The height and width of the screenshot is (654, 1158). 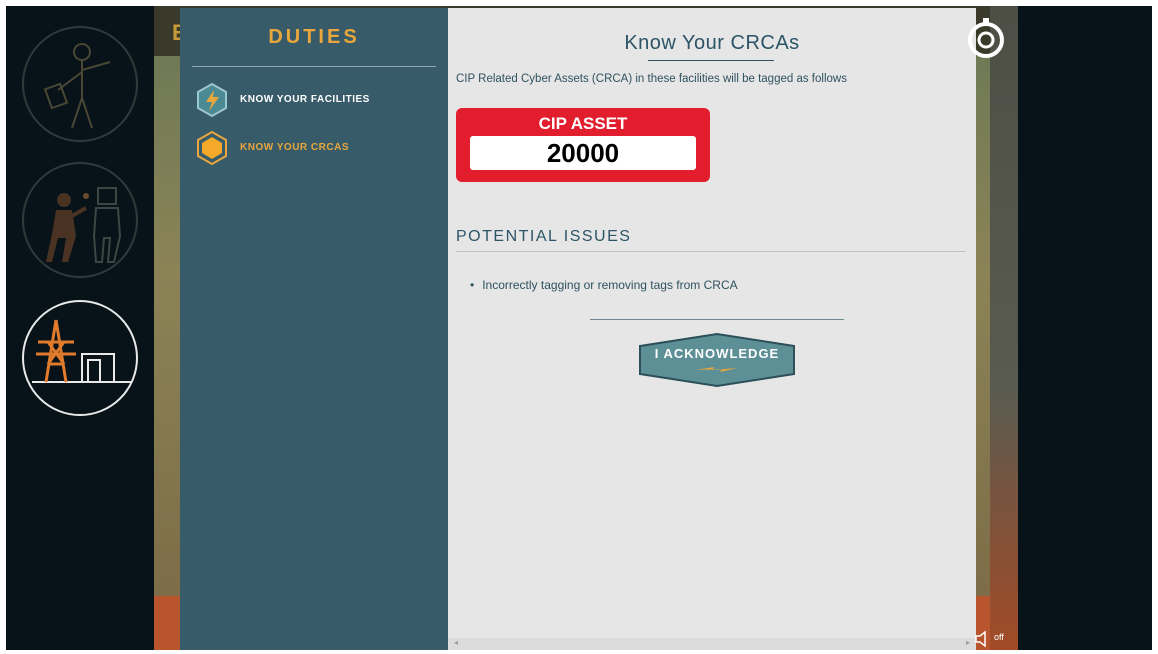 I want to click on acknowledge-divider, so click(x=717, y=319).